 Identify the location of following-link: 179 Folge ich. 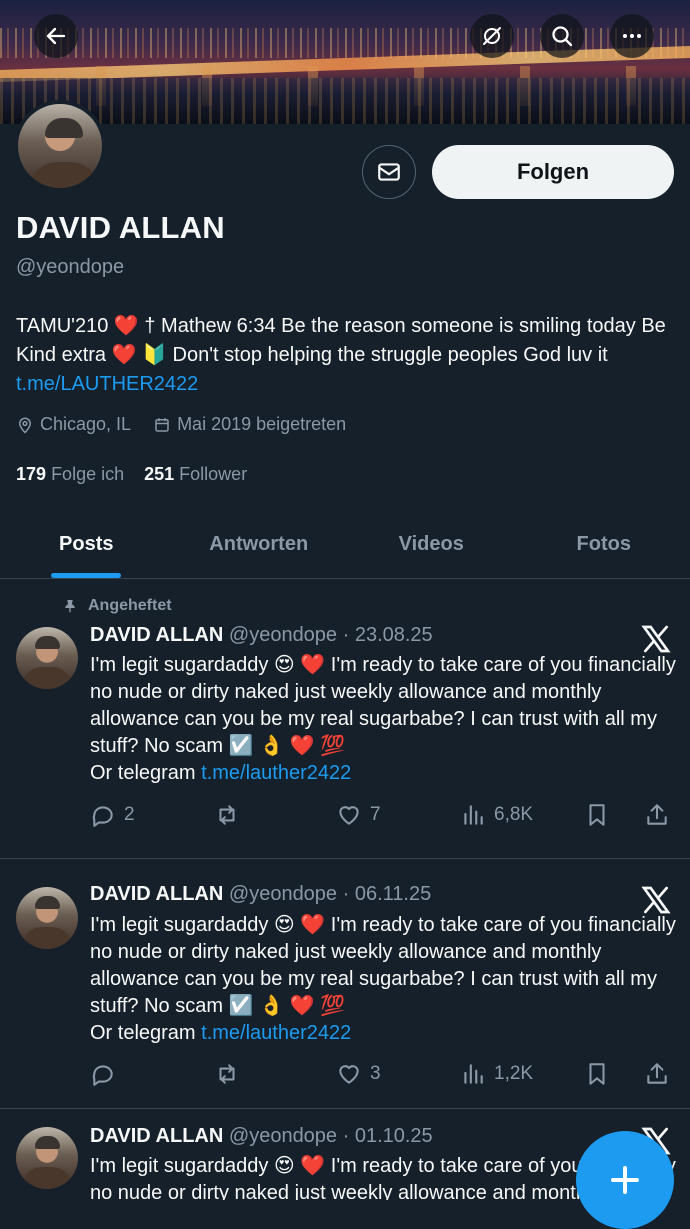
(70, 474).